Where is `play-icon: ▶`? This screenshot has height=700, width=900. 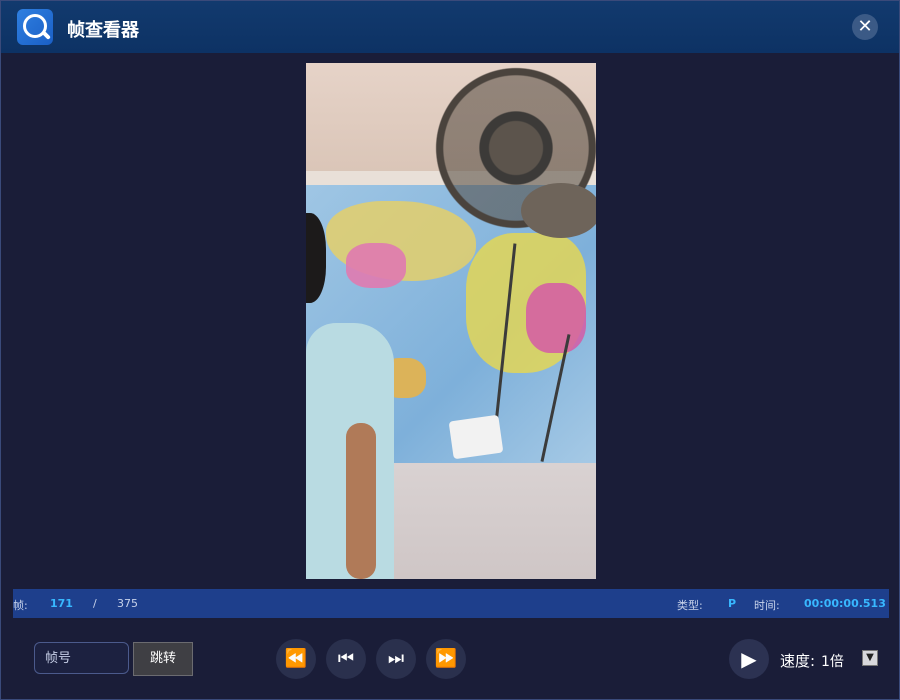 play-icon: ▶ is located at coordinates (749, 659).